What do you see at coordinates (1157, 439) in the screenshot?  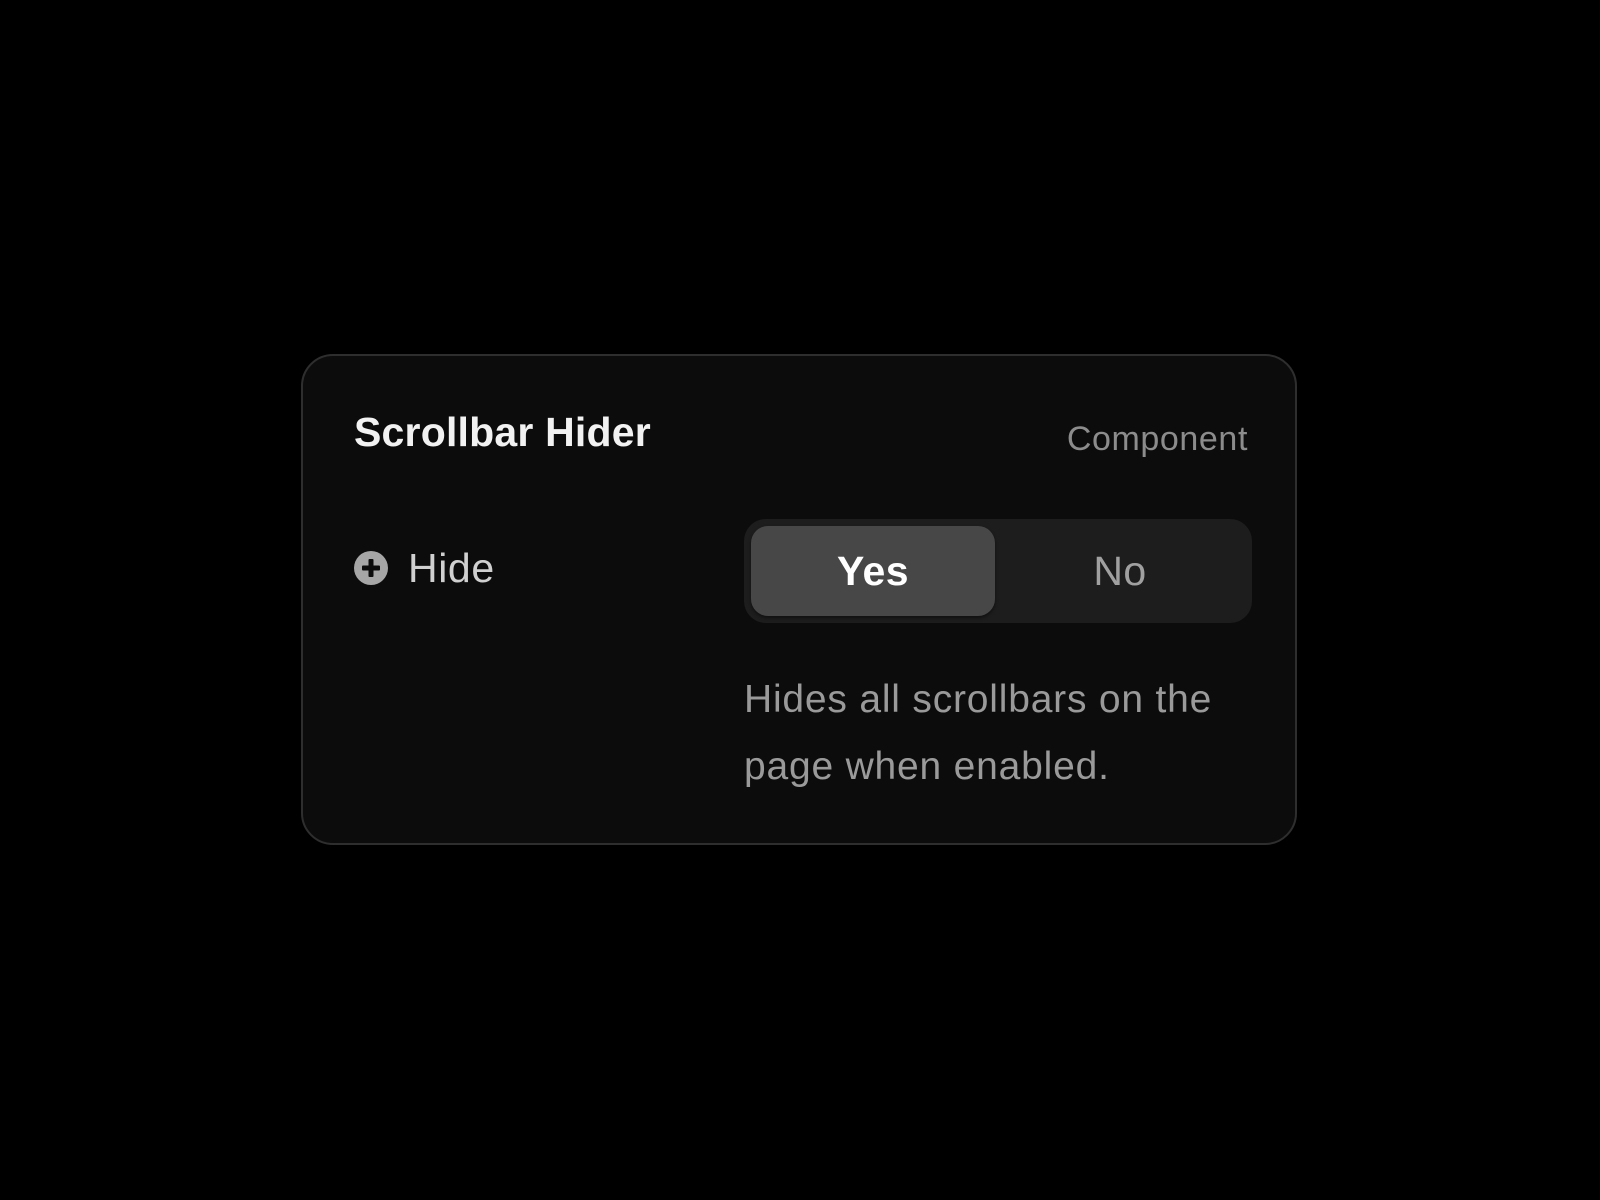 I see `component-type-label: Component` at bounding box center [1157, 439].